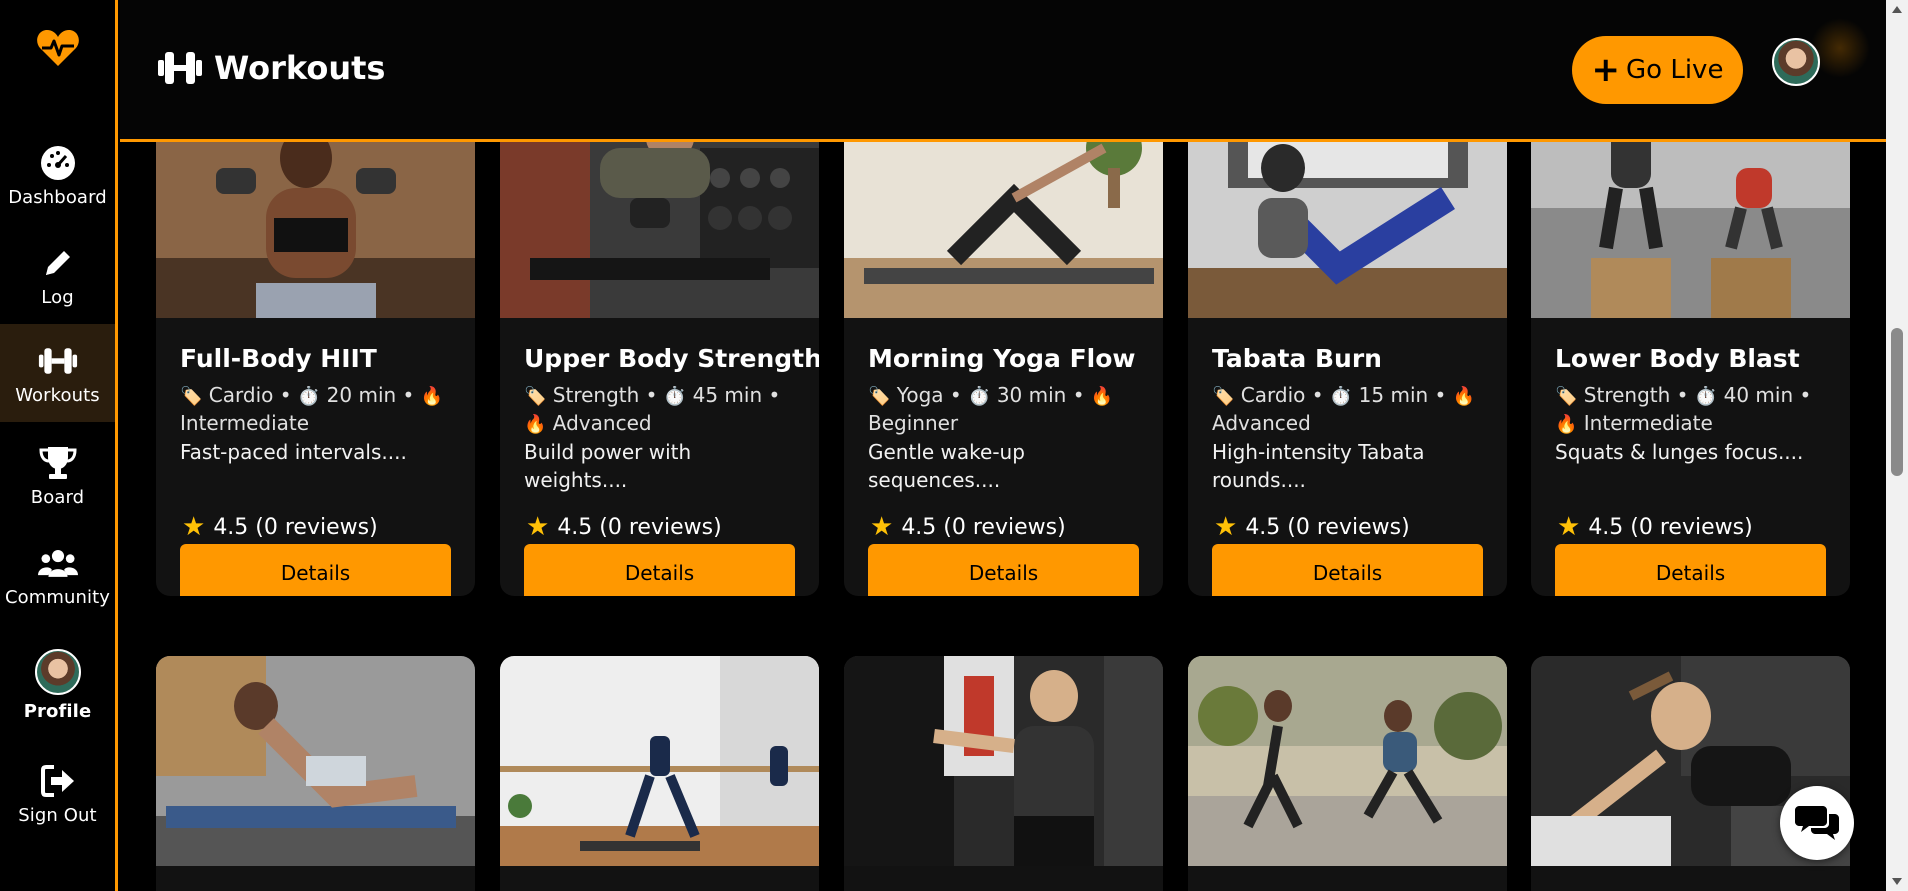 This screenshot has width=1908, height=891. I want to click on page-title-group: Workouts, so click(270, 68).